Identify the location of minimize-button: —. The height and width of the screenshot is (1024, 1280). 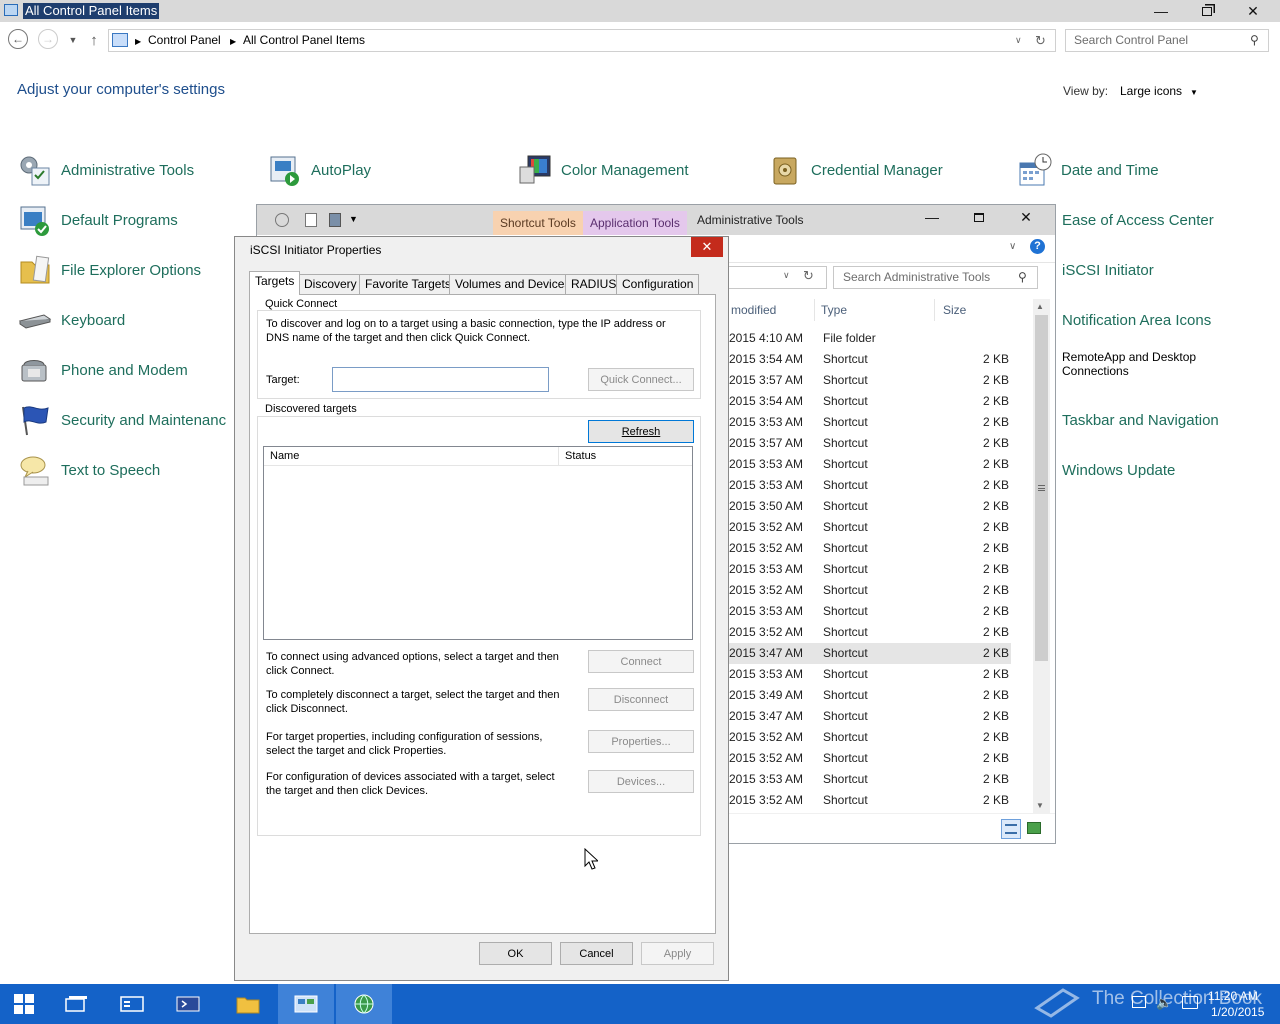
(1161, 11).